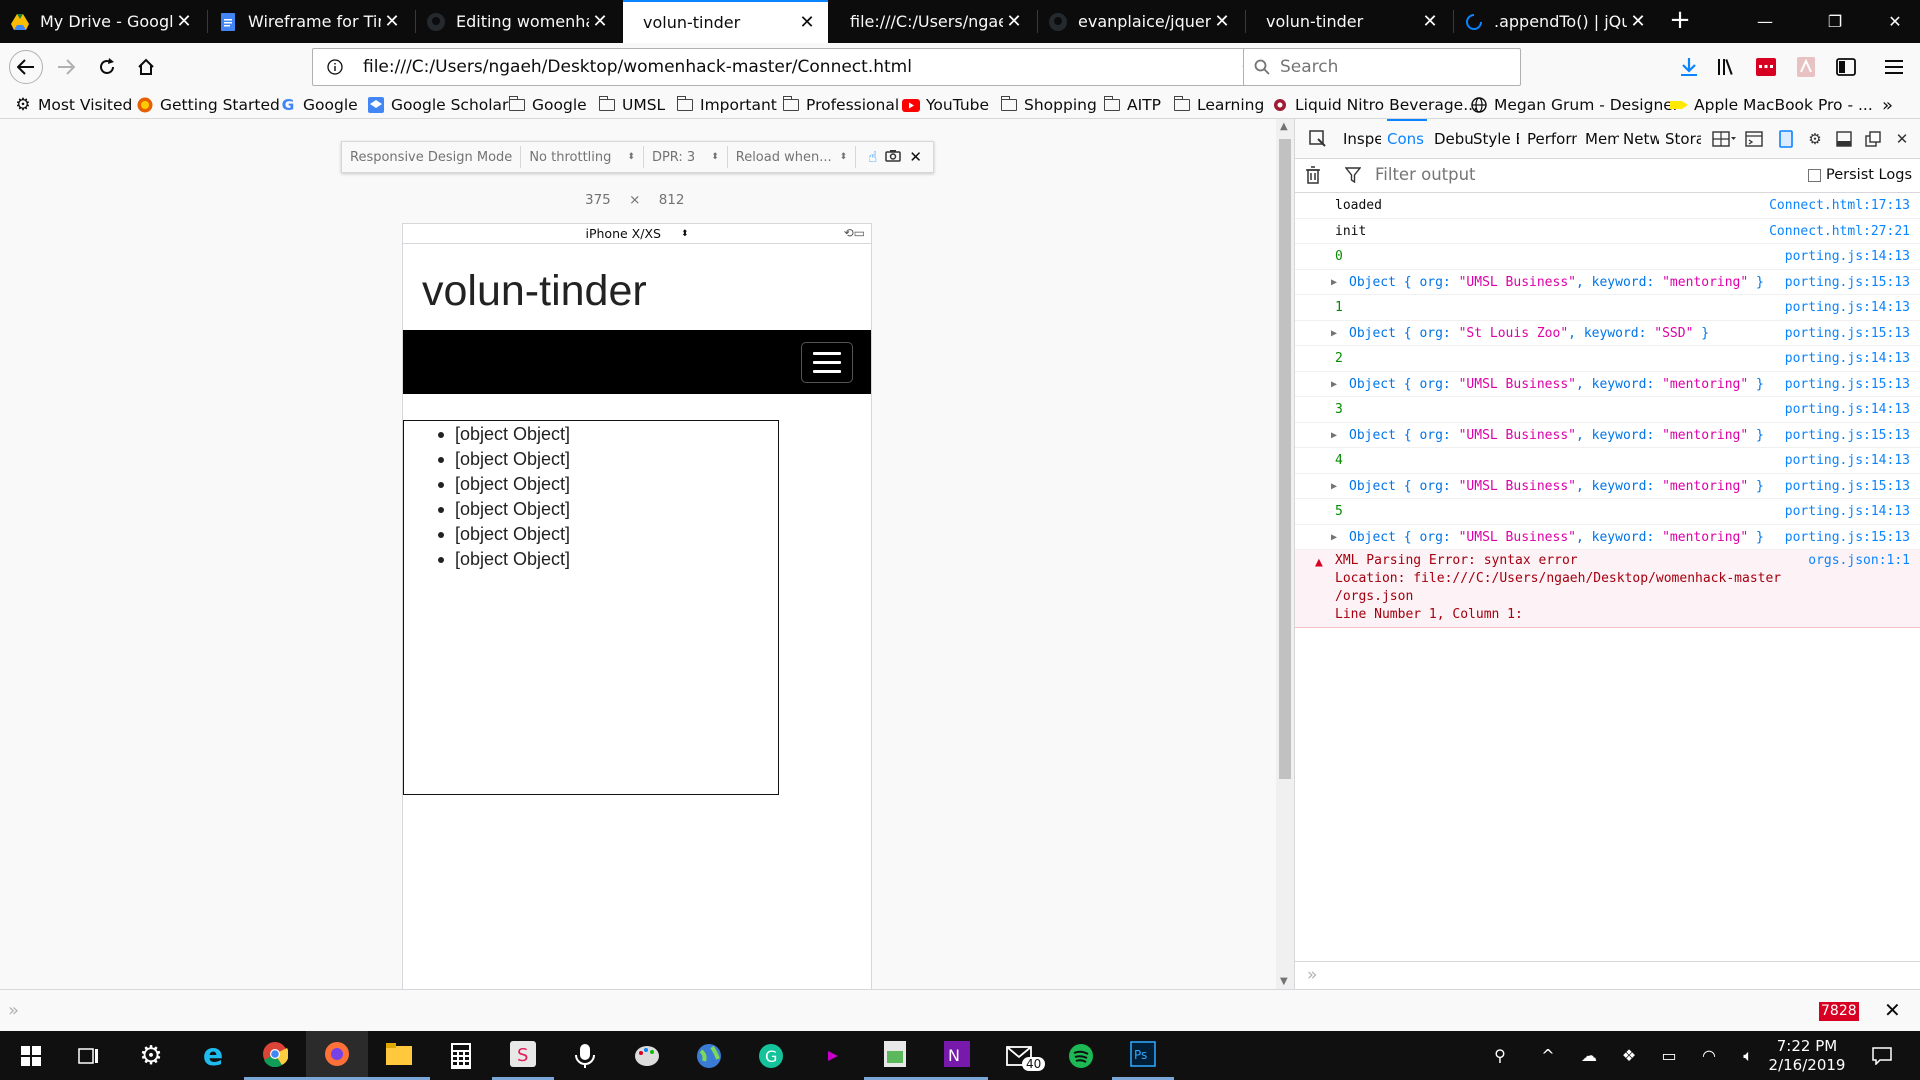  Describe the element at coordinates (337, 1055) in the screenshot. I see `firefox-icon` at that location.